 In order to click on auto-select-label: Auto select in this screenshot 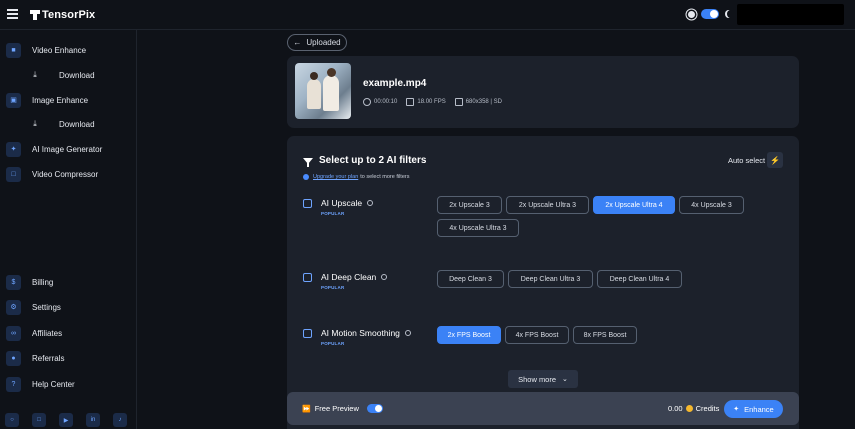, I will do `click(747, 160)`.